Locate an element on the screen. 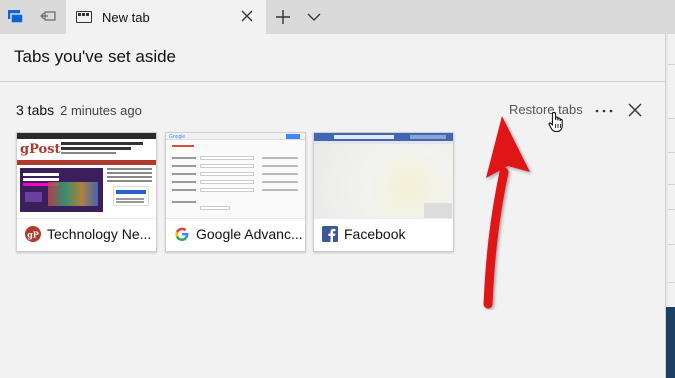  close-tab-icon is located at coordinates (247, 16).